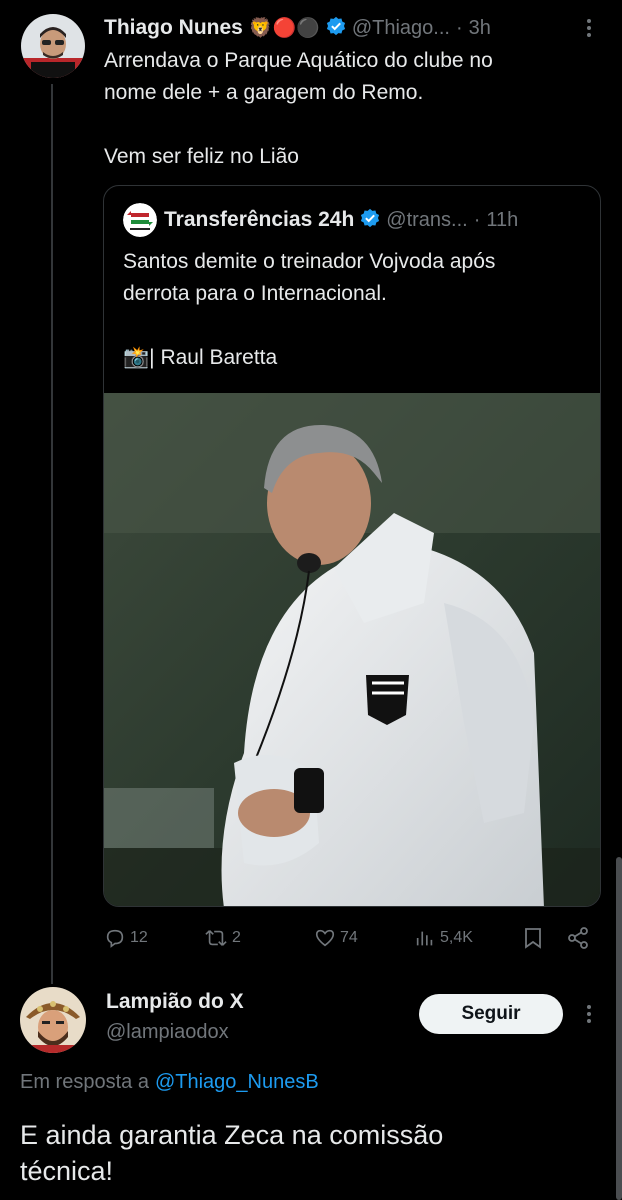 The image size is (622, 1200). I want to click on tweet-time: 3h, so click(480, 28).